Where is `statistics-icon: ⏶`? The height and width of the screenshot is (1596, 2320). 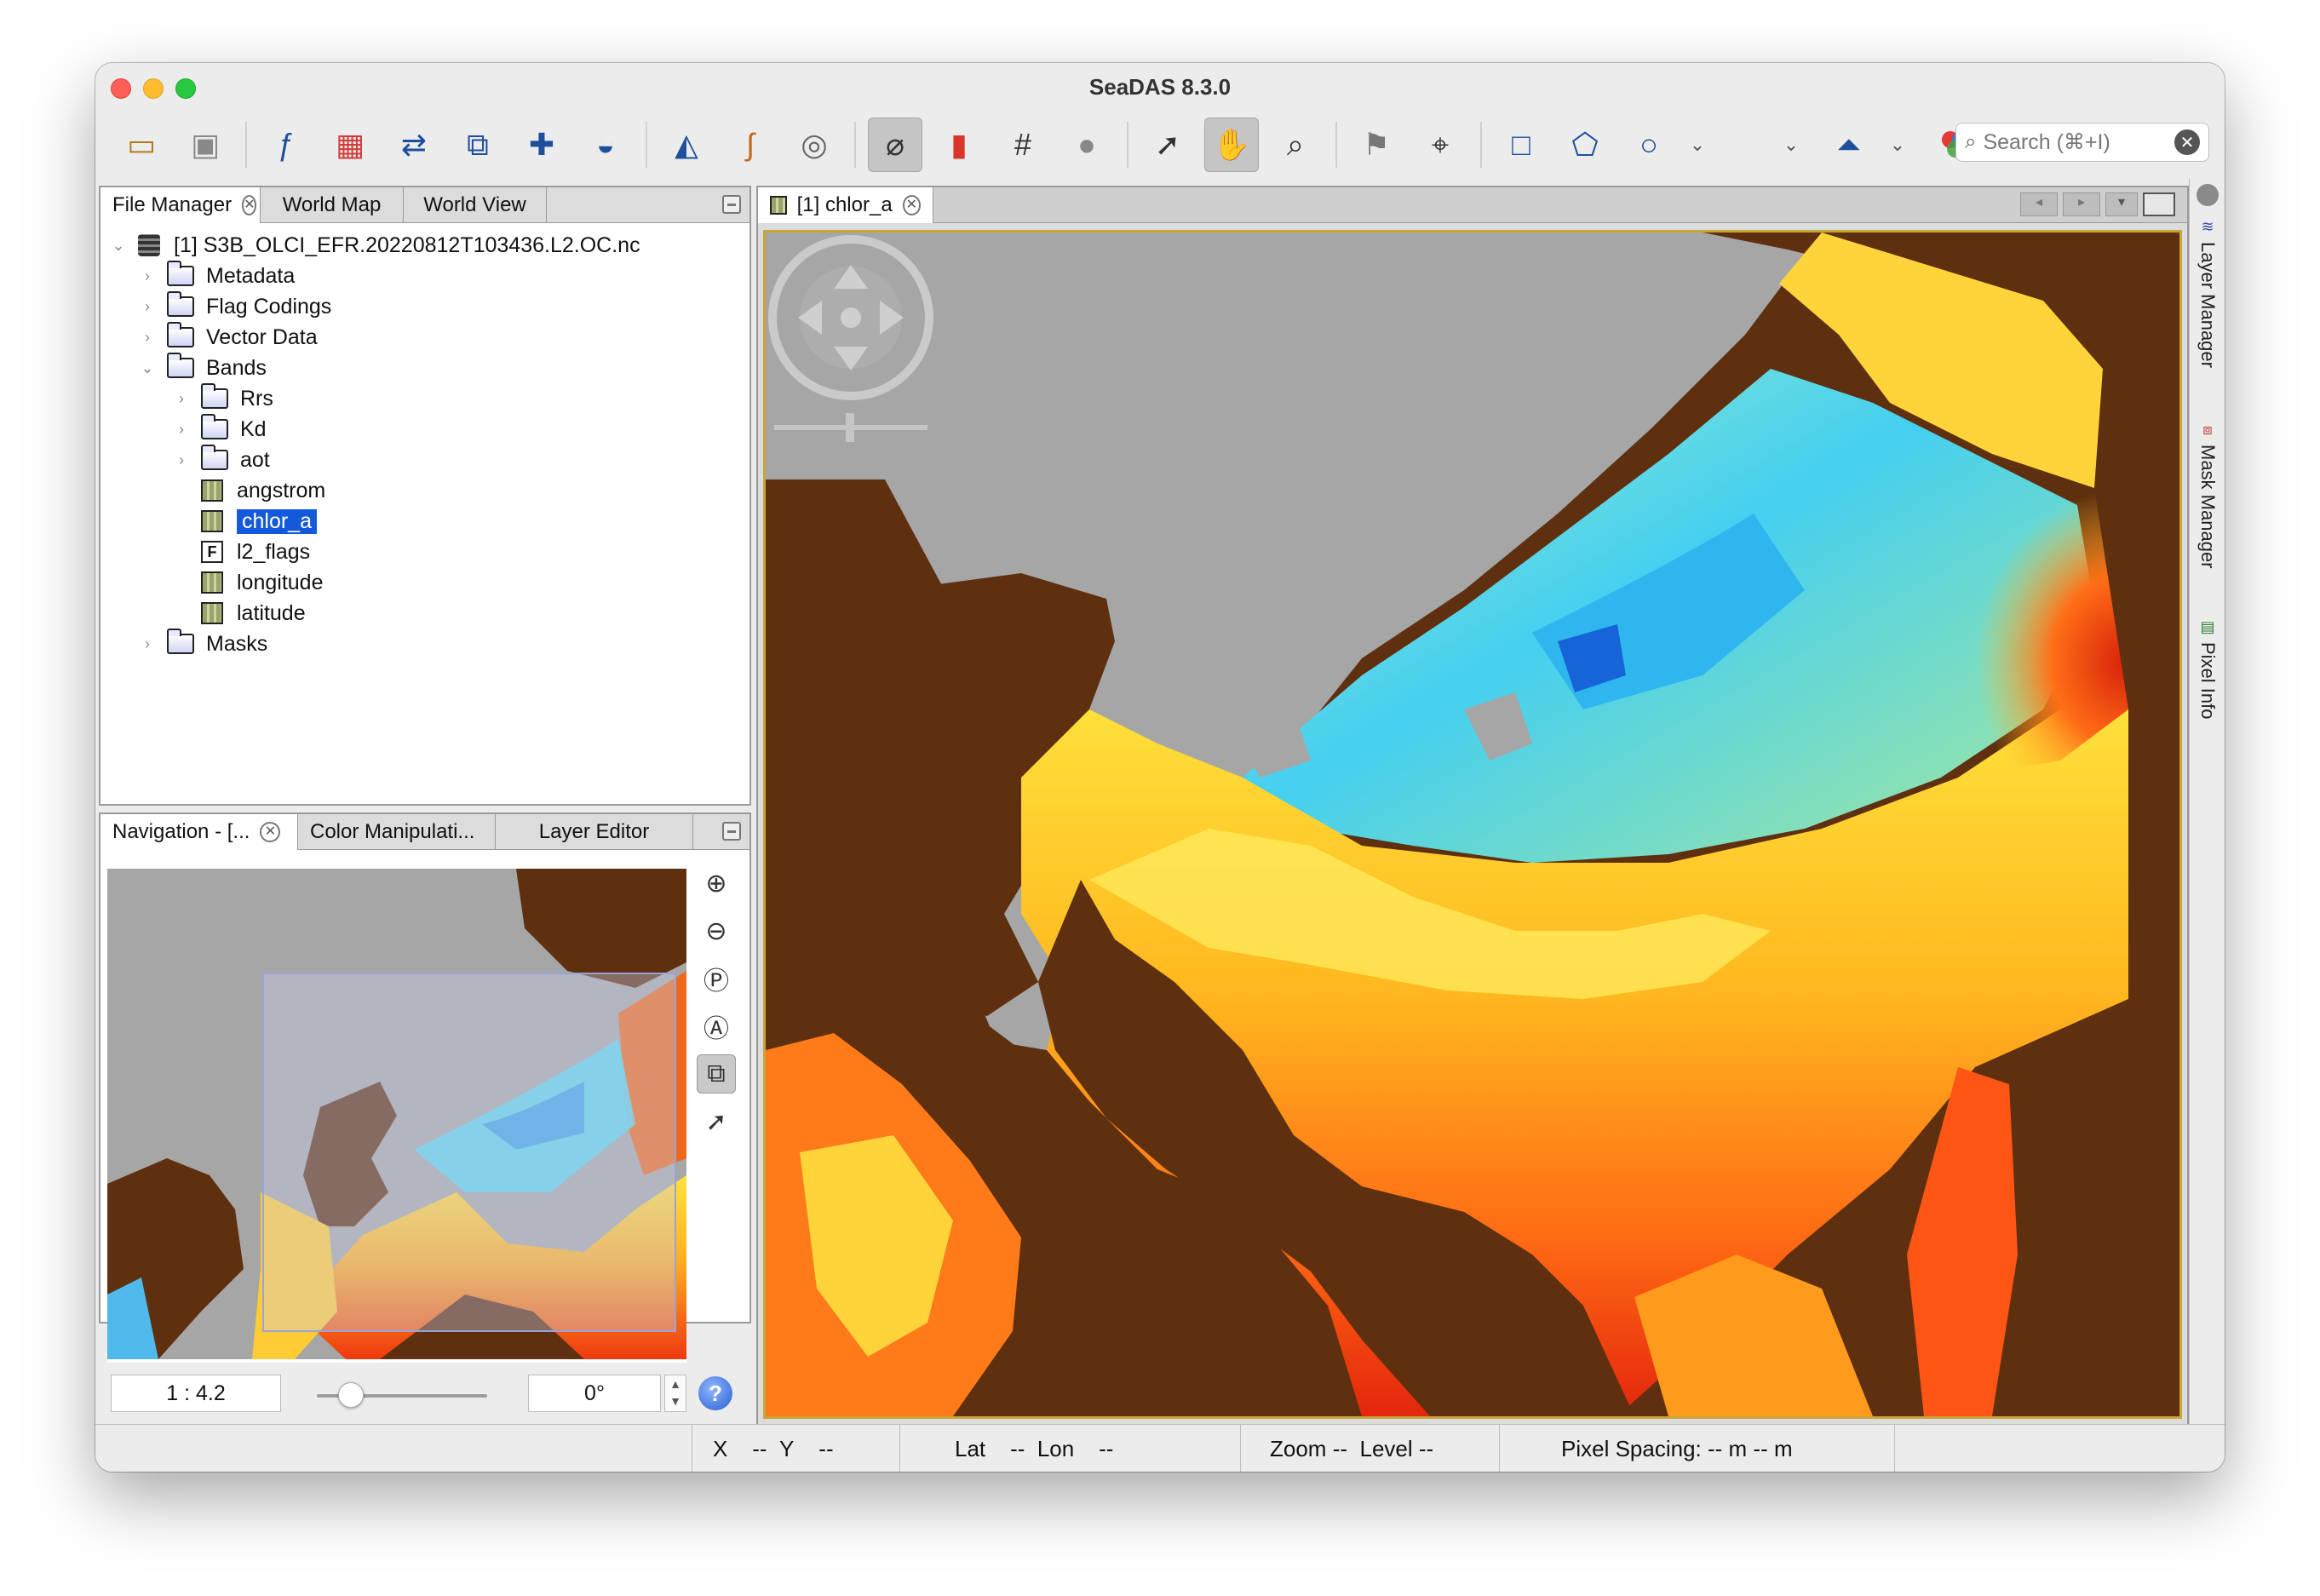 statistics-icon: ⏶ is located at coordinates (1849, 145).